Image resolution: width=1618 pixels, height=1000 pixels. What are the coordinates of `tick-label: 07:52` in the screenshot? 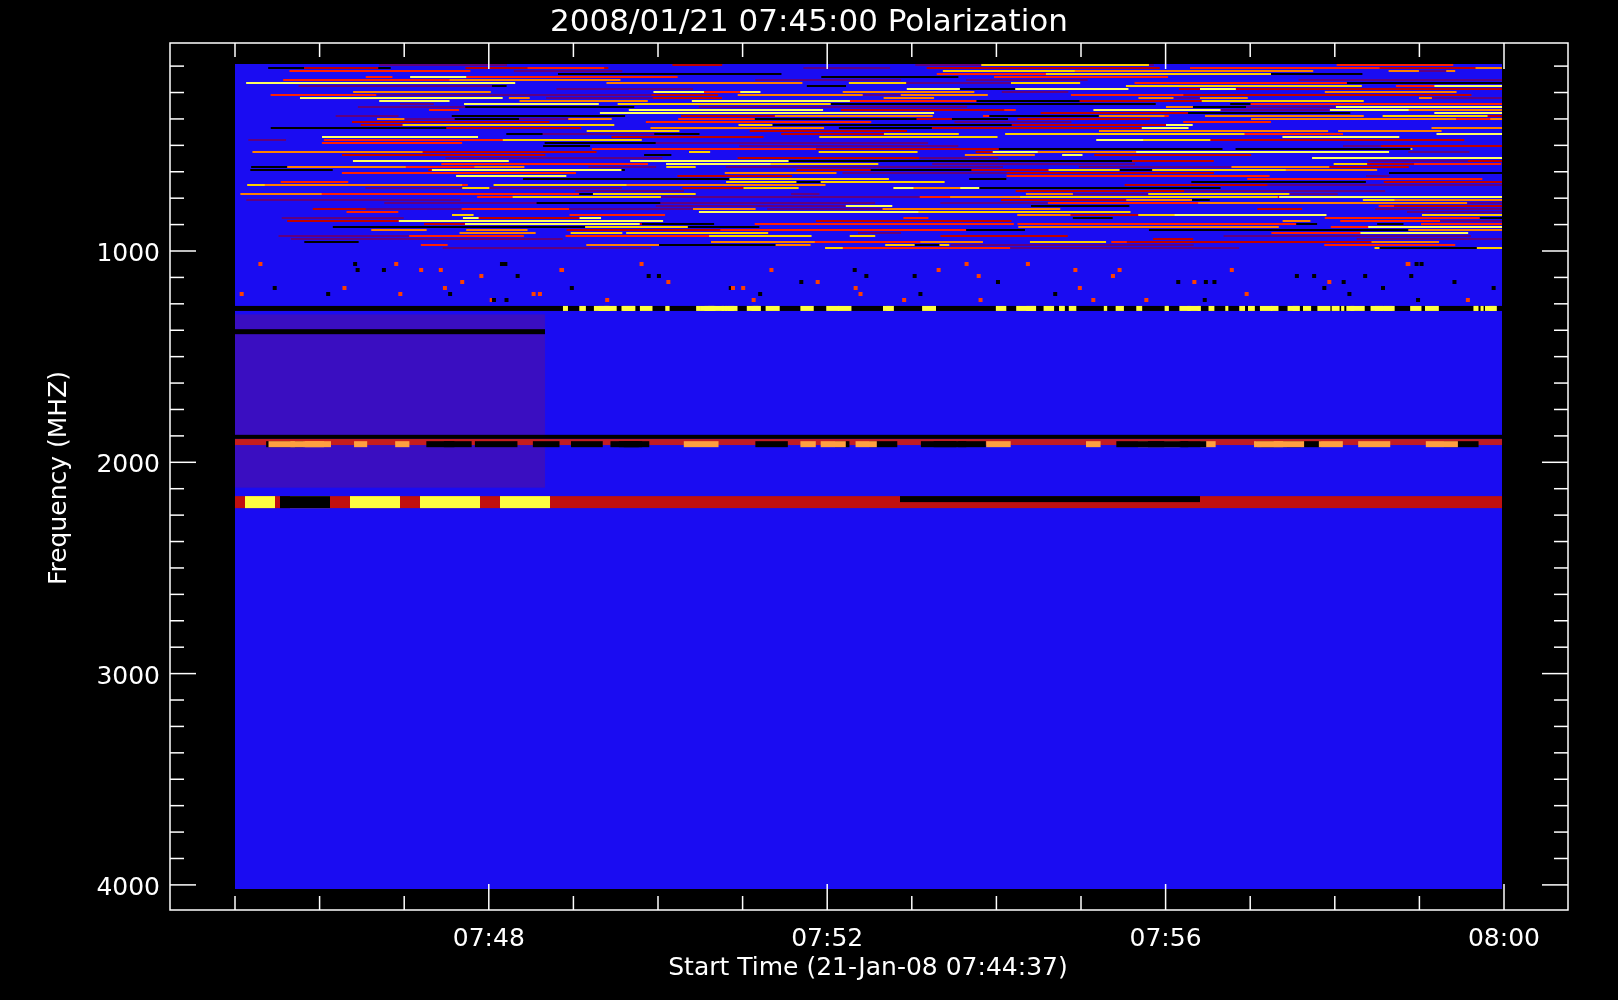 It's located at (827, 937).